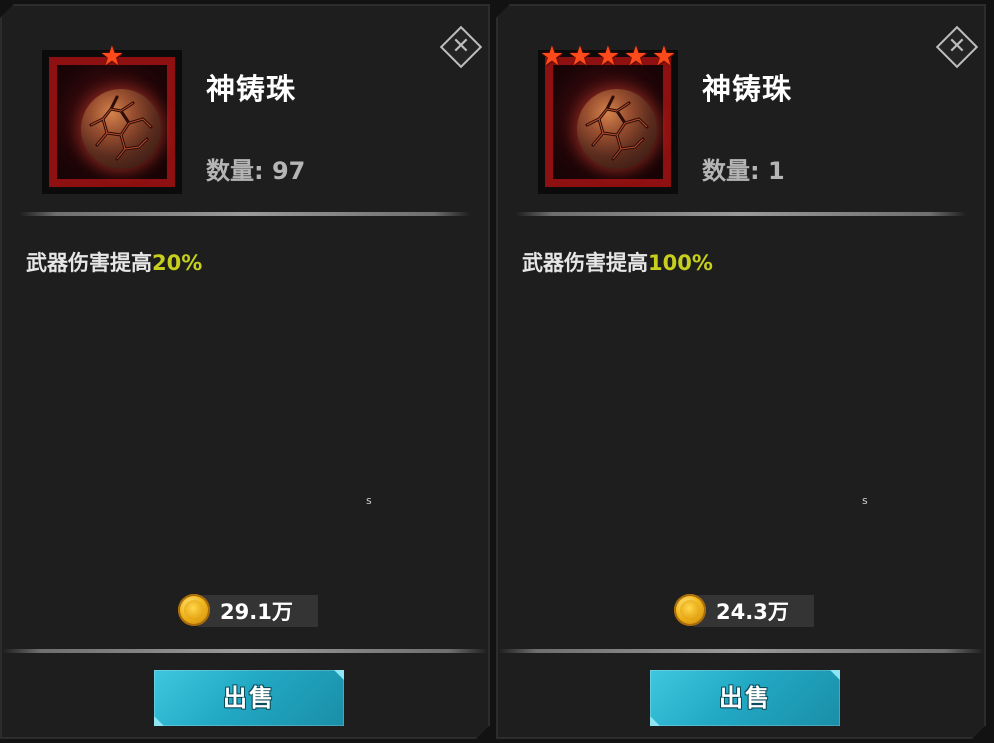 The width and height of the screenshot is (994, 743). I want to click on item-quantity: 数量: 1, so click(743, 171).